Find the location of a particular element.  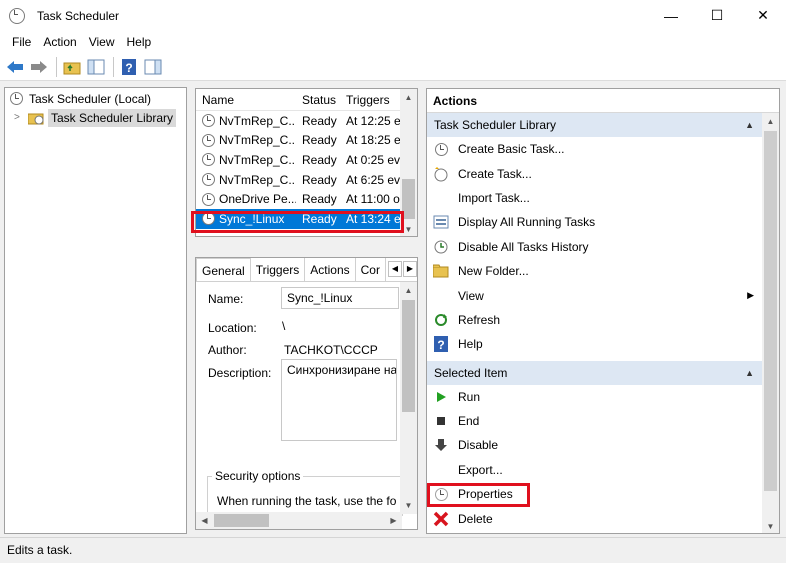

security-options-label: Security options is located at coordinates (258, 476).